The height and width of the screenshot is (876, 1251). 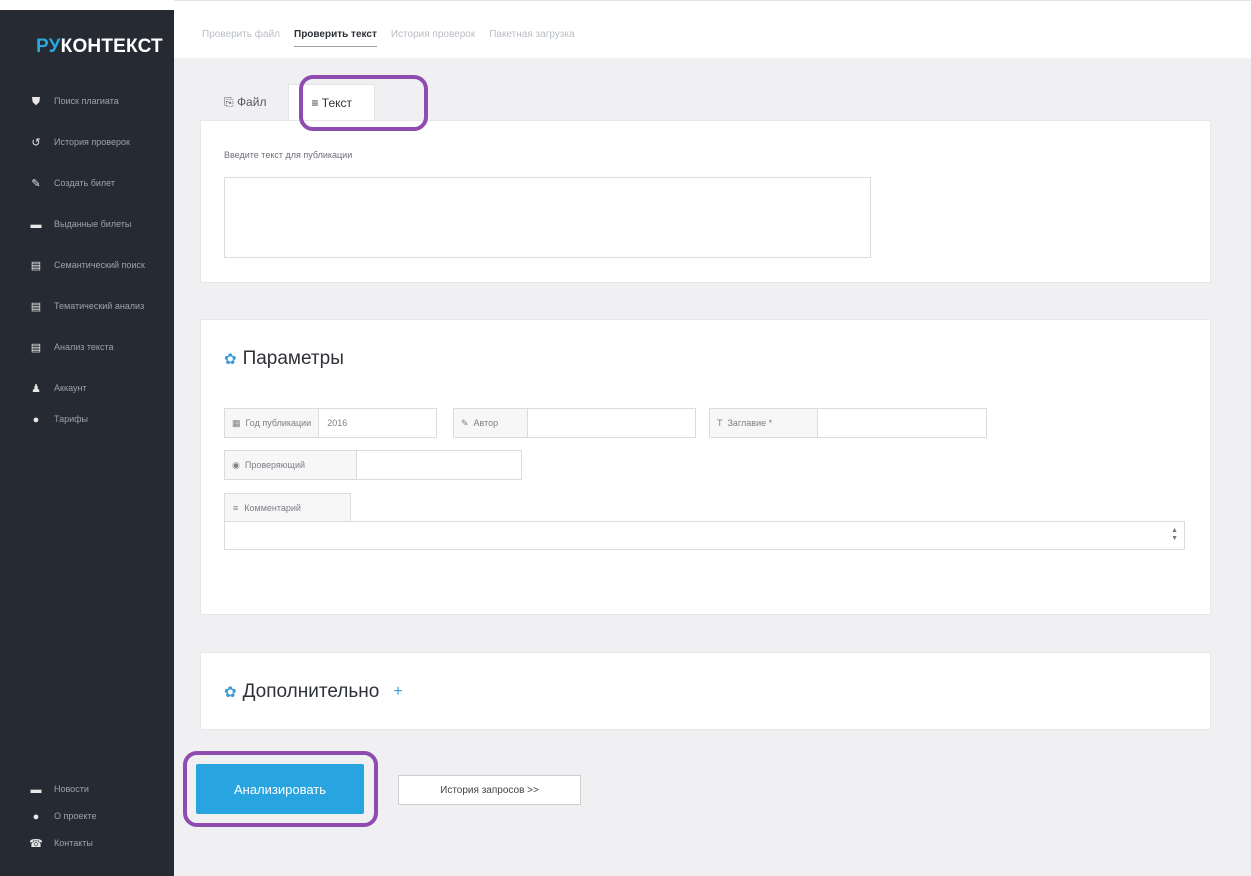 I want to click on tab-batch-upload: Пакетная загрузка, so click(x=531, y=38).